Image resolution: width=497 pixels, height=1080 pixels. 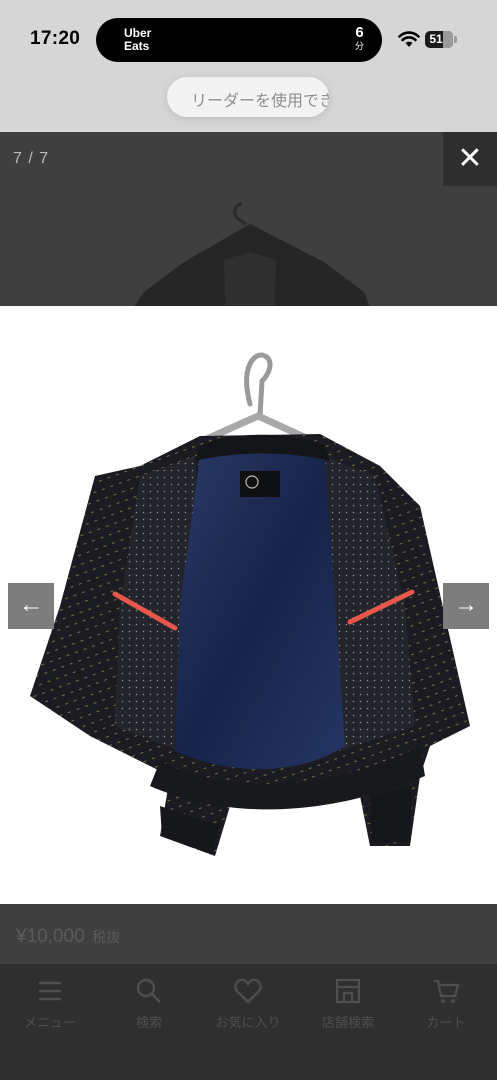 I want to click on eta-value: 6, so click(x=359, y=32).